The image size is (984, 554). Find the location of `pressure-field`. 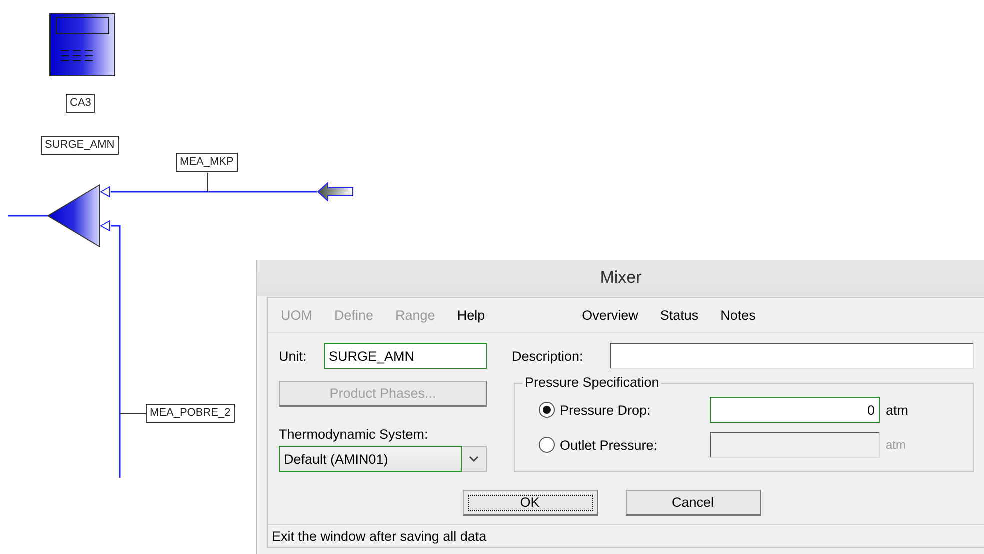

pressure-field is located at coordinates (795, 445).